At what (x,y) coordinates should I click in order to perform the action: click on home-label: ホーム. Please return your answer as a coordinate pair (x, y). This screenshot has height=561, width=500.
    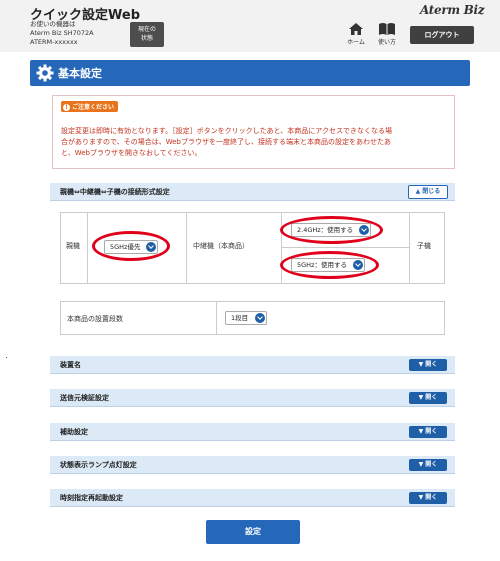
    Looking at the image, I should click on (356, 42).